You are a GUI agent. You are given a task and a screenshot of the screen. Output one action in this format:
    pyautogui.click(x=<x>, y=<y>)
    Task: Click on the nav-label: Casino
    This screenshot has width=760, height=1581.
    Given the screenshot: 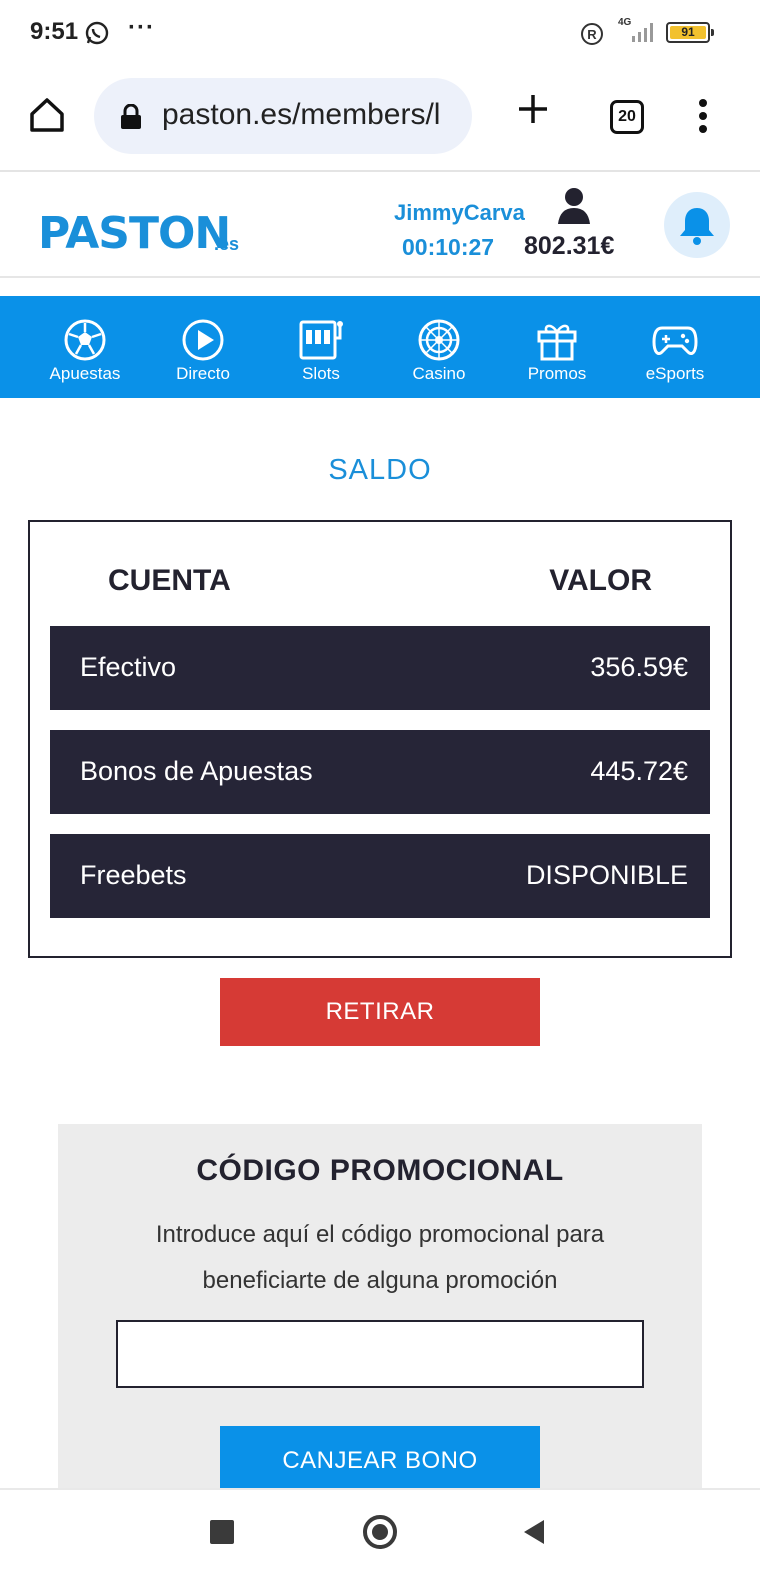 What is the action you would take?
    pyautogui.click(x=439, y=373)
    